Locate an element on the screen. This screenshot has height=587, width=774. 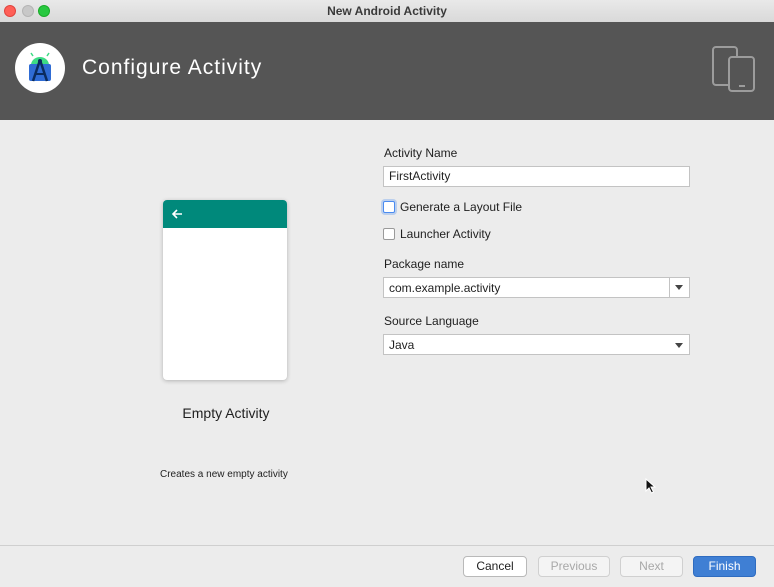
template-description: Creates a new empty activity is located at coordinates (224, 474).